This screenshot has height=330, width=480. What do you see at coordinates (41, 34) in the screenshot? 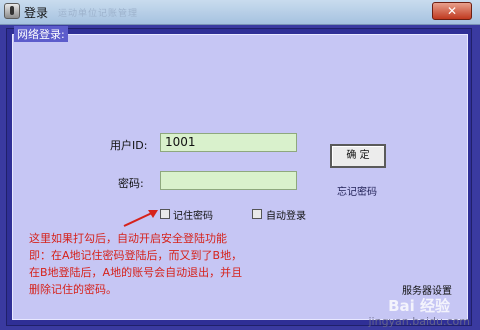
I see `group-label: 网络登录:` at bounding box center [41, 34].